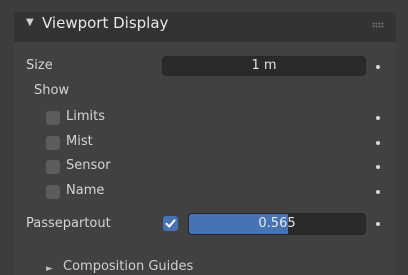  I want to click on sensor-keyframe-dot, so click(378, 167).